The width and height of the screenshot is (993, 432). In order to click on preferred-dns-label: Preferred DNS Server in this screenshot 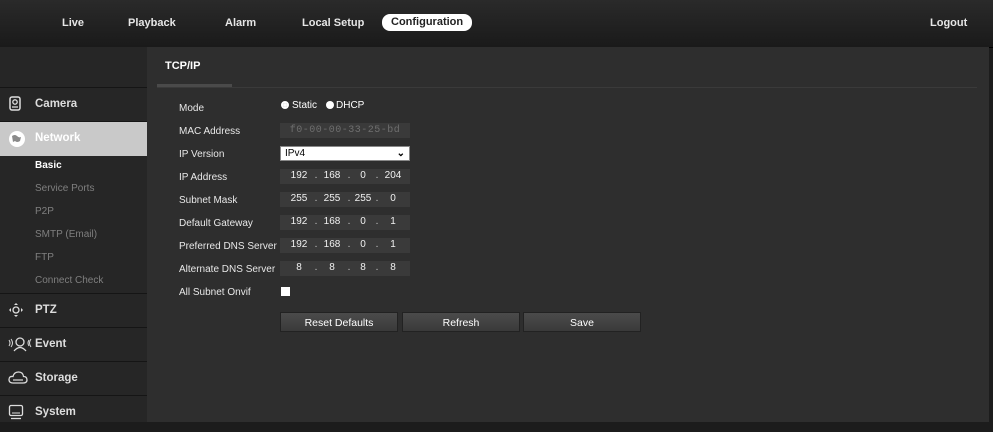, I will do `click(228, 246)`.